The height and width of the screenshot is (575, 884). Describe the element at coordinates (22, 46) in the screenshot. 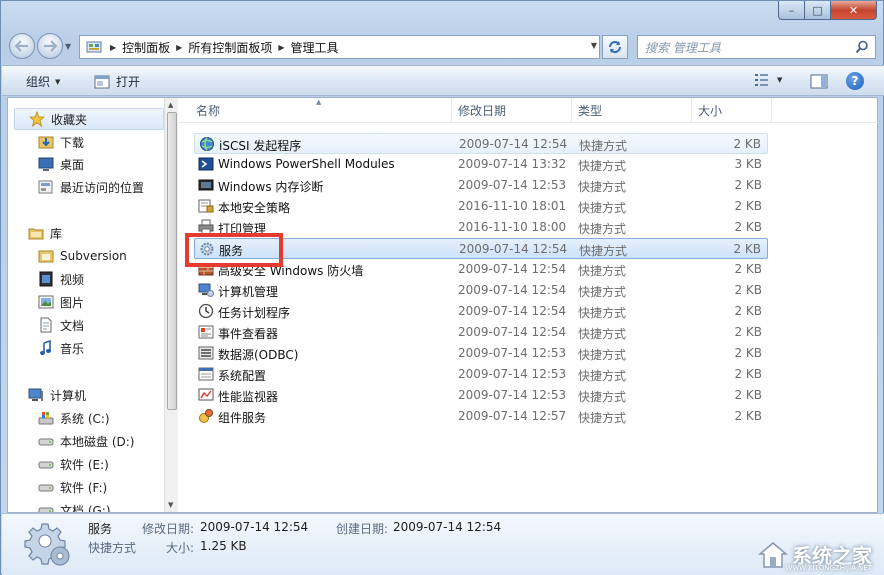

I see `back-button` at that location.